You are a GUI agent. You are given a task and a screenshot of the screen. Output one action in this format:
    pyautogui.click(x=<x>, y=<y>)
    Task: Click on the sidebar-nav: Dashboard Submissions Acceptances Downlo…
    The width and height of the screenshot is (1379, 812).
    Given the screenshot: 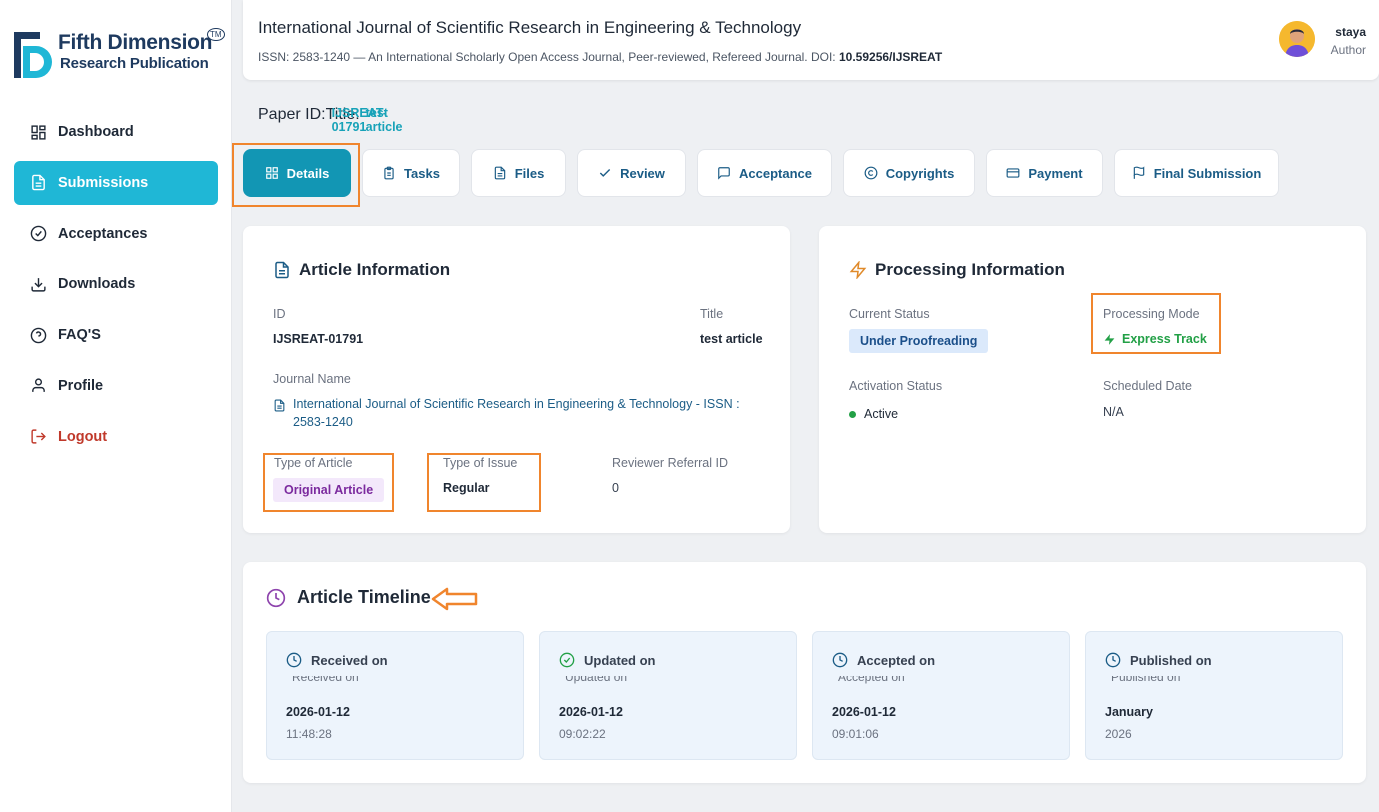 What is the action you would take?
    pyautogui.click(x=116, y=288)
    